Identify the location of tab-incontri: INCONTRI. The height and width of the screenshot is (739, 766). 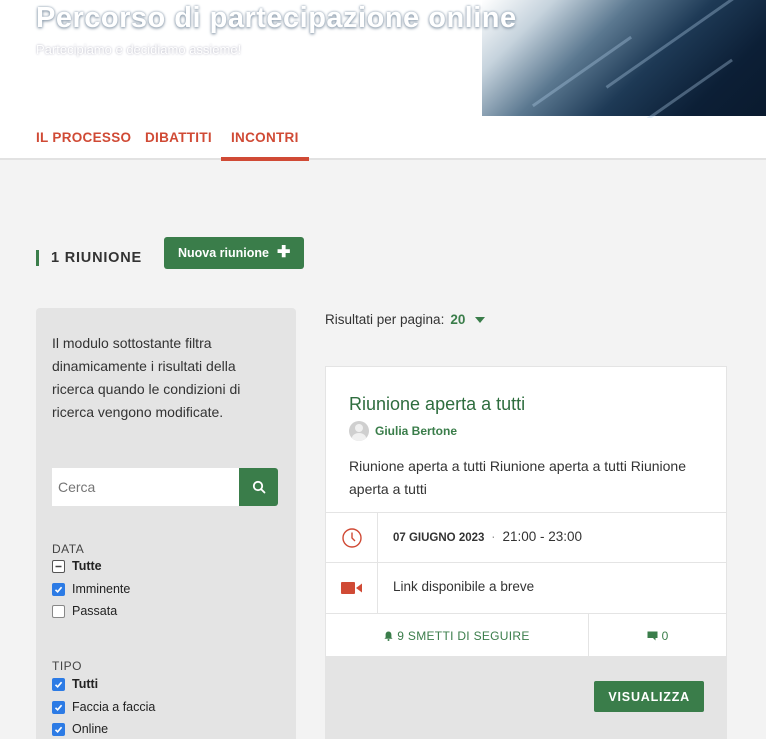
(265, 145).